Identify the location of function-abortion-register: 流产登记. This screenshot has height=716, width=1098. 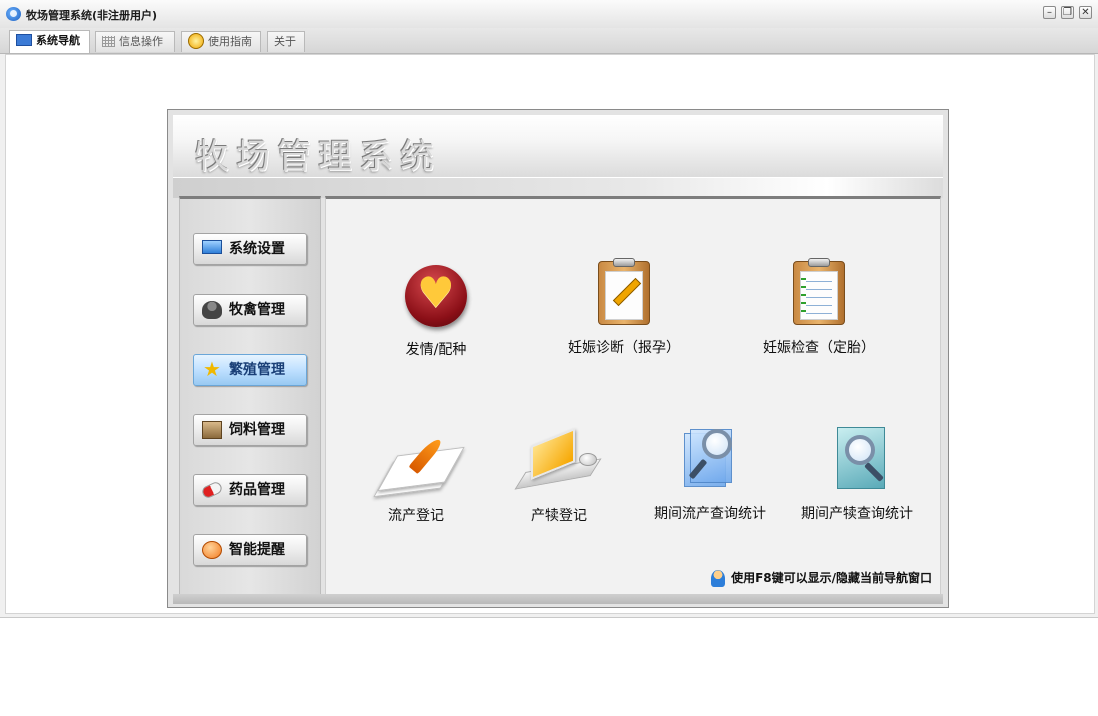
(416, 475).